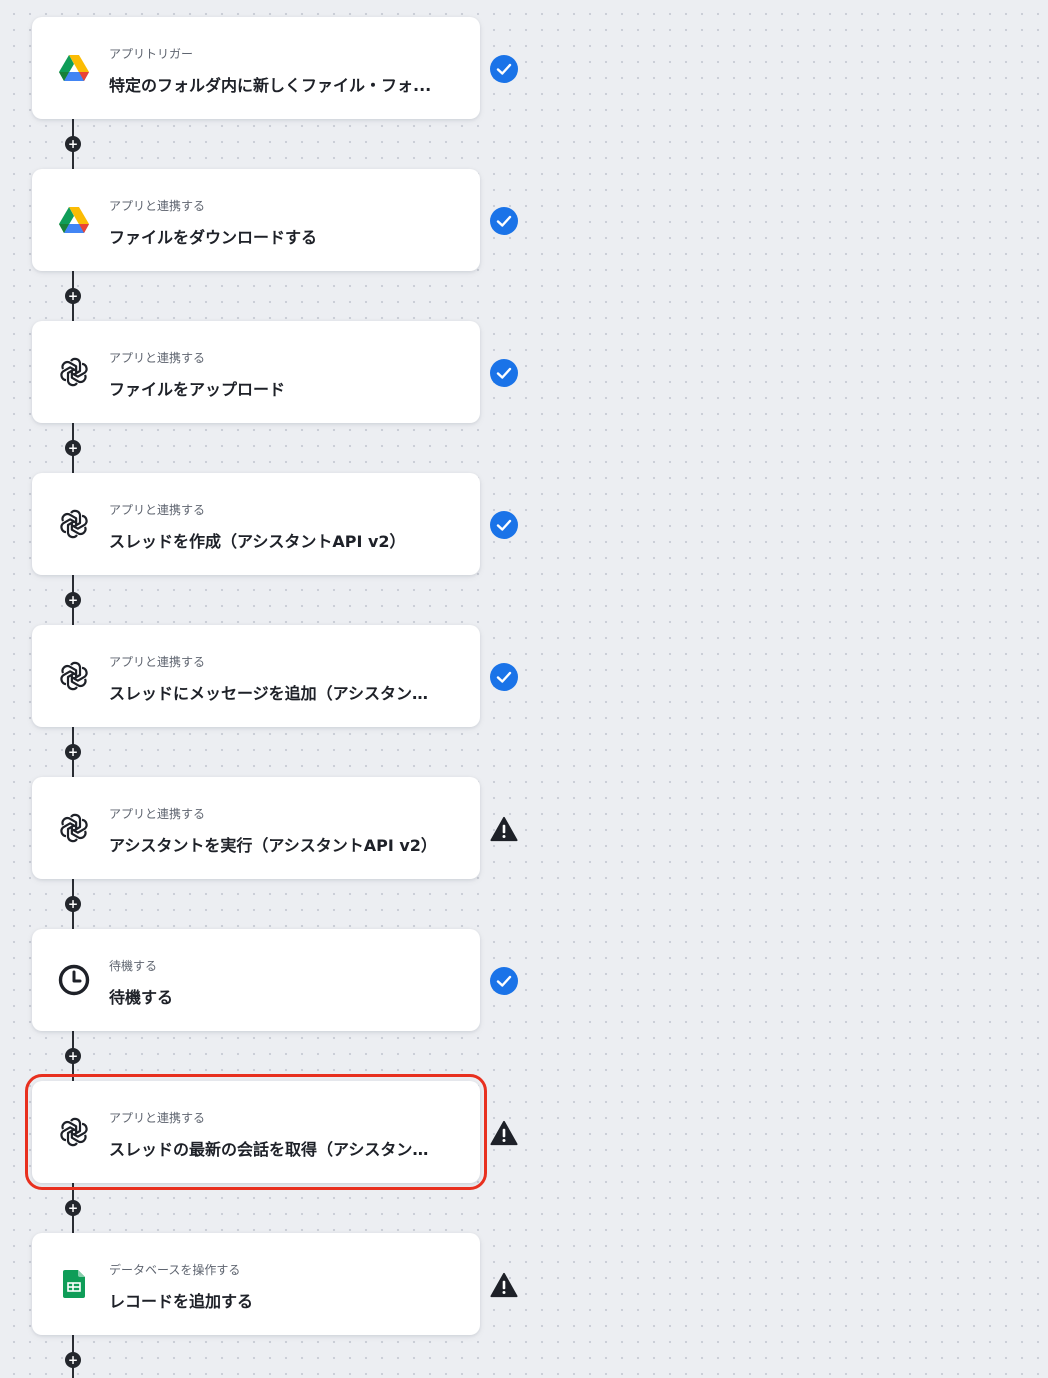  I want to click on workflow-step: データベースを操作するレコードを追加する, so click(300, 1285).